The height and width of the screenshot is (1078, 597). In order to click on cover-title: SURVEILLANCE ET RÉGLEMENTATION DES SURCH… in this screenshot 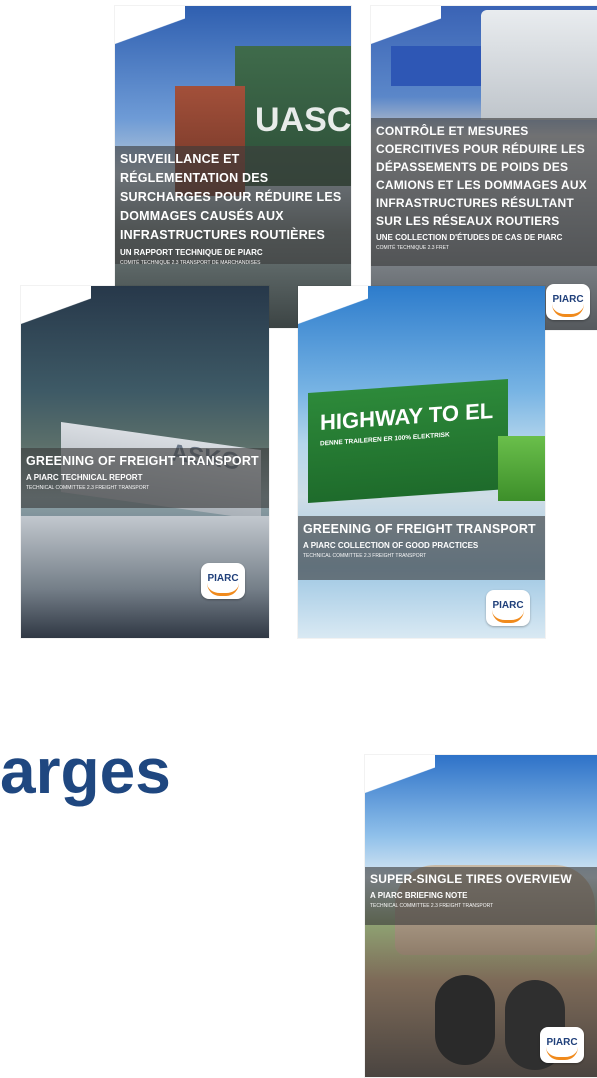, I will do `click(231, 197)`.